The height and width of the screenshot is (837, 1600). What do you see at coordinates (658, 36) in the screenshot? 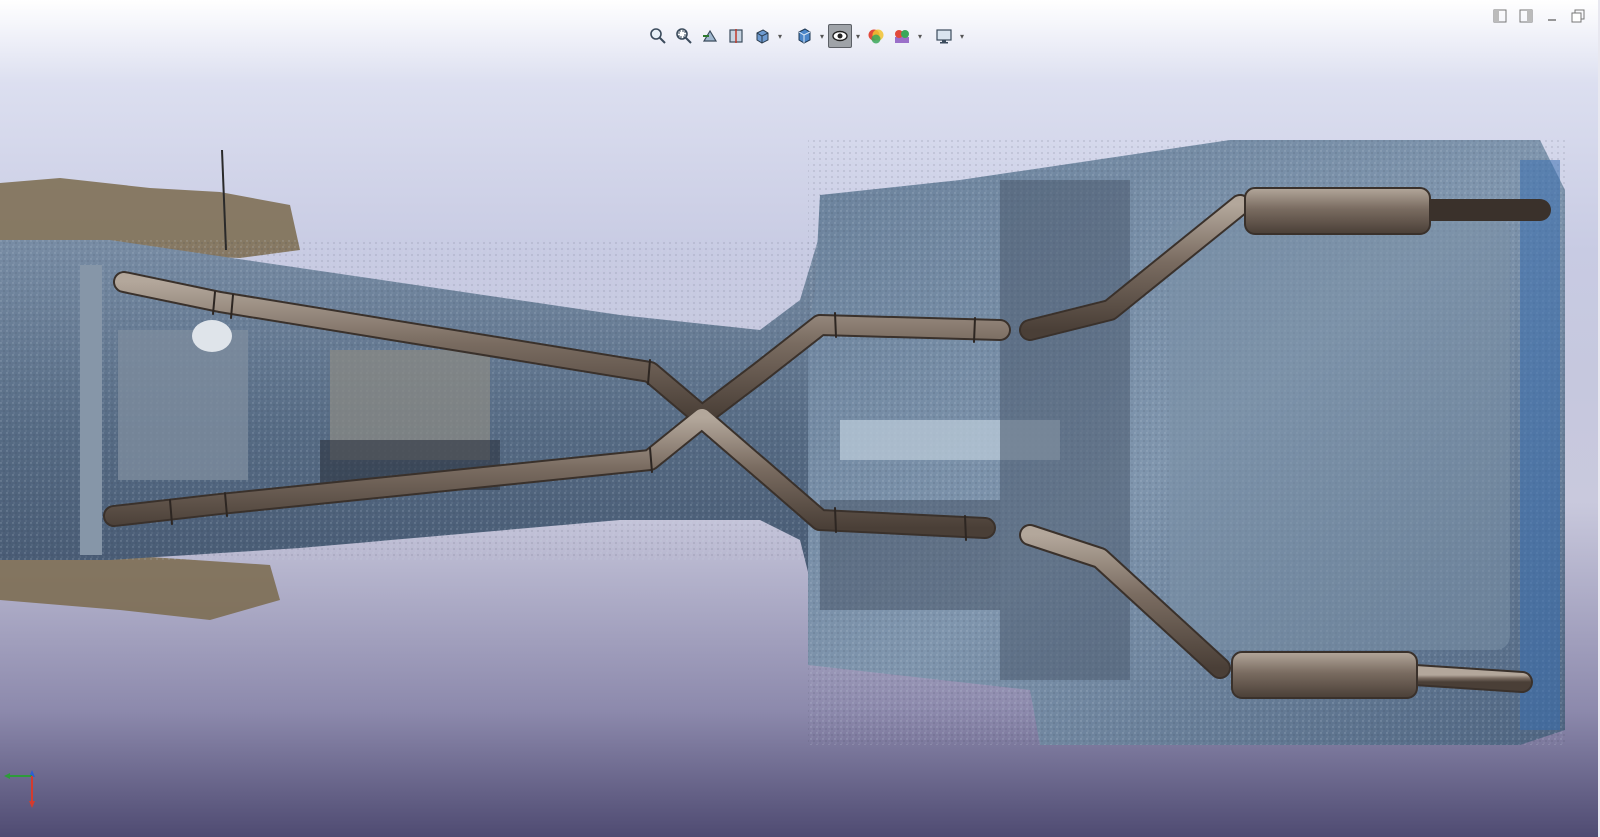
I see `zoom-to-fit-icon` at bounding box center [658, 36].